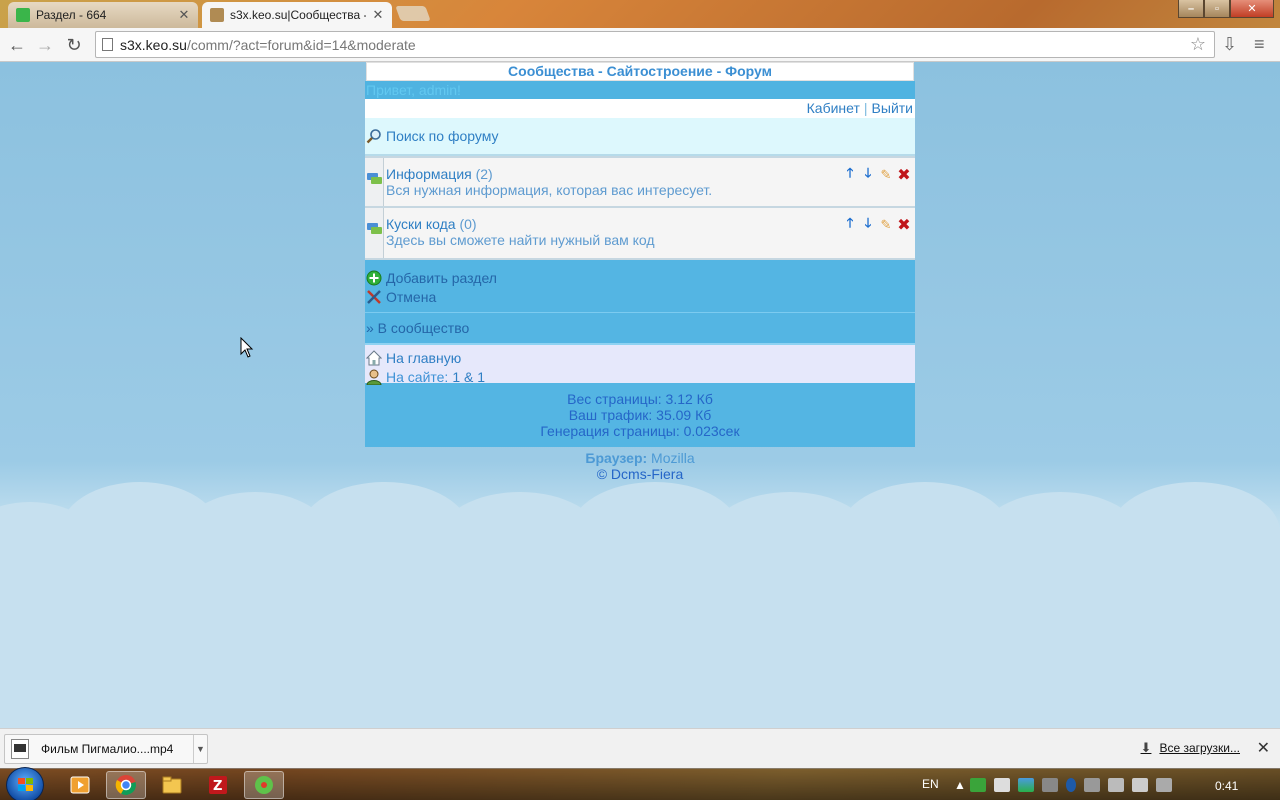 The width and height of the screenshot is (1280, 800). I want to click on windows-logo-icon, so click(26, 785).